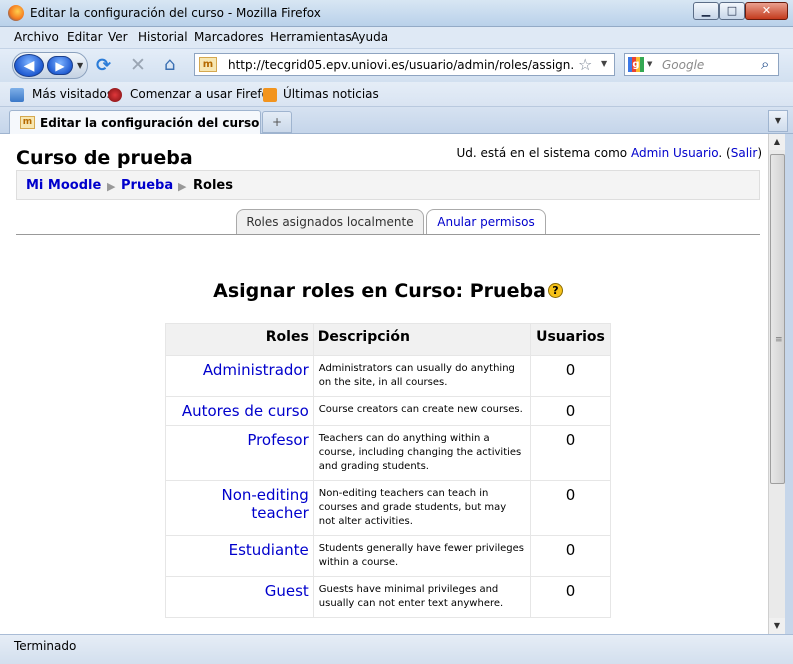 The height and width of the screenshot is (664, 793). What do you see at coordinates (63, 185) in the screenshot?
I see `breadcrumb-mi-moodle: Mi Moodle` at bounding box center [63, 185].